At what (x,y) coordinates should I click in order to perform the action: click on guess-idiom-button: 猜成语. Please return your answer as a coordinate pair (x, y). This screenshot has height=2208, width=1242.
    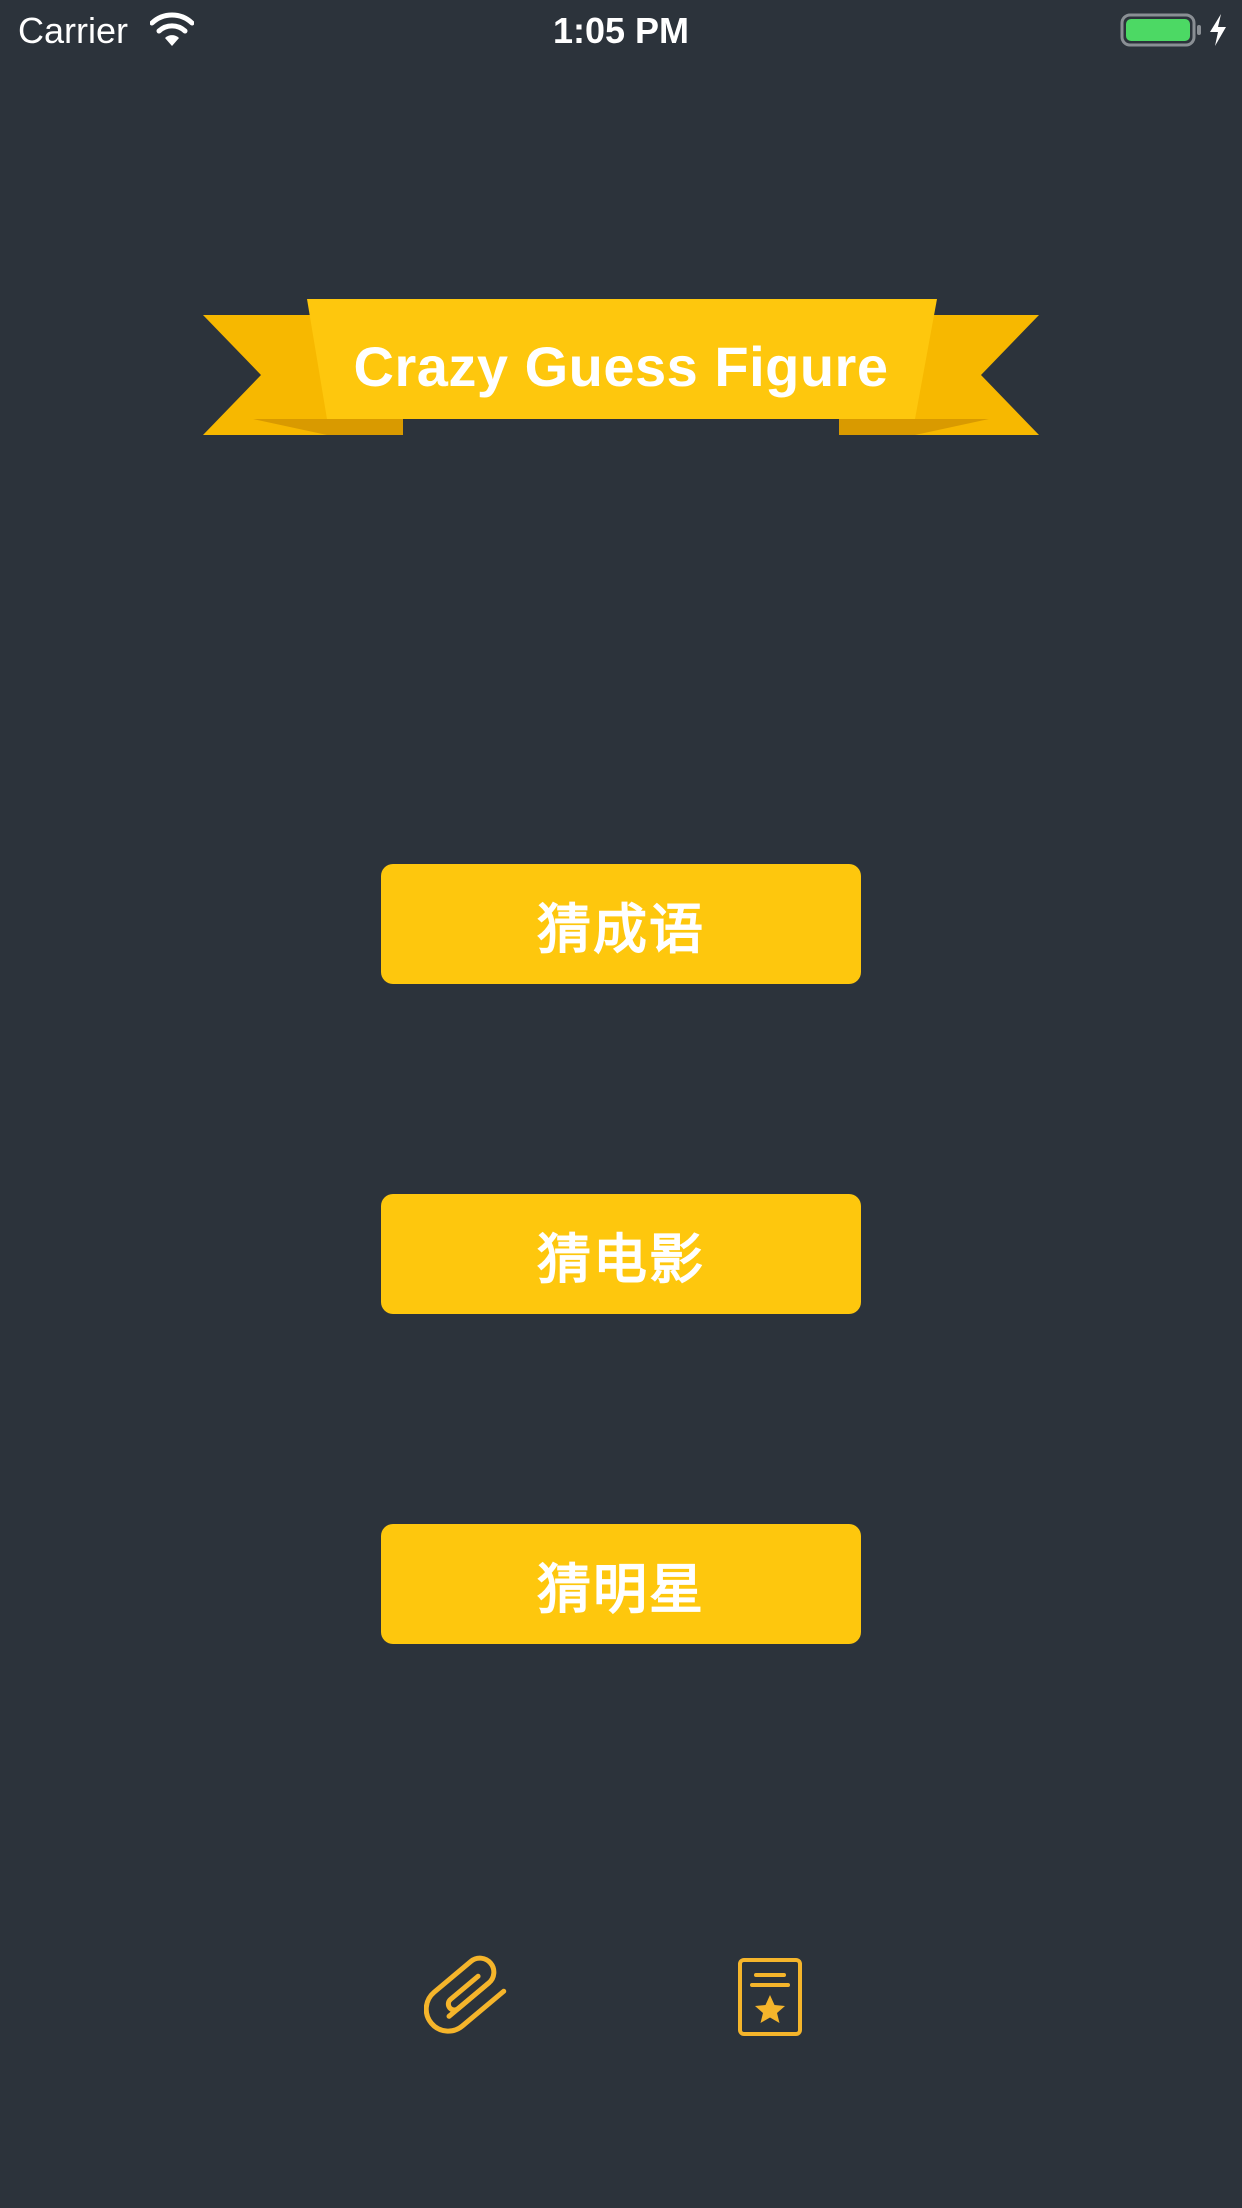
    Looking at the image, I should click on (621, 924).